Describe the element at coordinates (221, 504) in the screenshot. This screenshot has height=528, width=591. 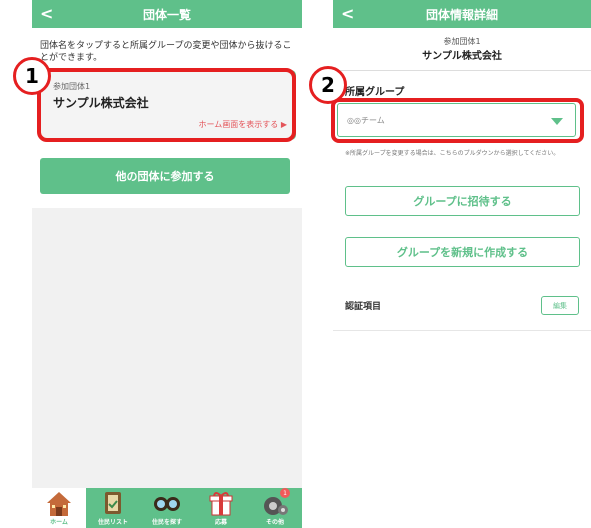
I see `gift-icon` at that location.